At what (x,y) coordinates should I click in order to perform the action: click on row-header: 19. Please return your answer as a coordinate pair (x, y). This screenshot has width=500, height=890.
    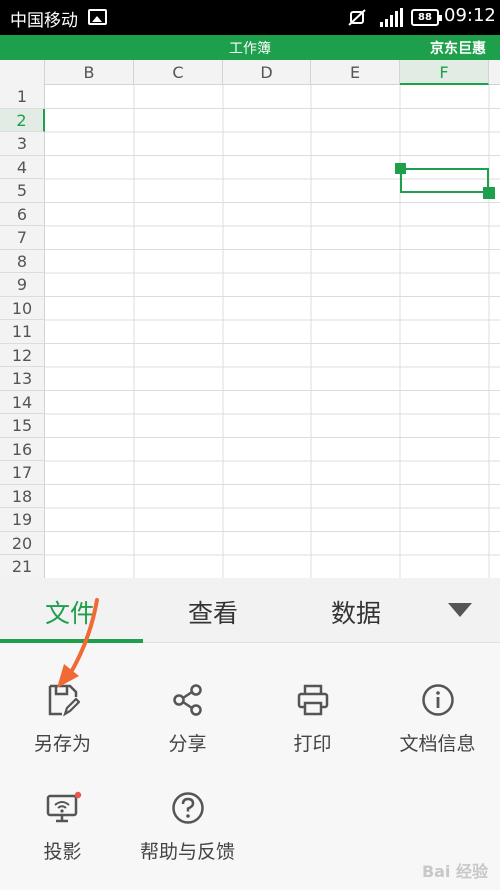
    Looking at the image, I should click on (22, 520).